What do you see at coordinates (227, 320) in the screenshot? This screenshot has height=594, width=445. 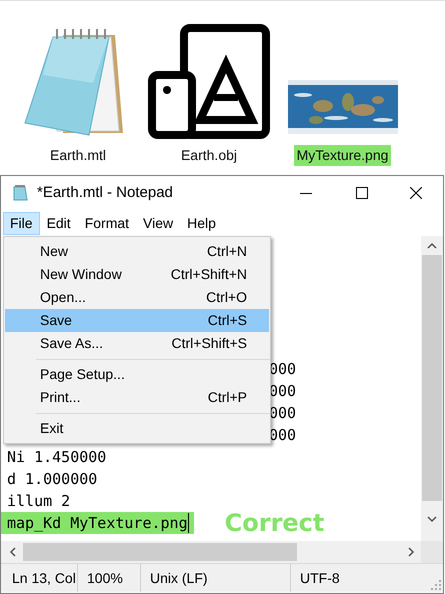 I see `shortcut-text: Ctrl+S` at bounding box center [227, 320].